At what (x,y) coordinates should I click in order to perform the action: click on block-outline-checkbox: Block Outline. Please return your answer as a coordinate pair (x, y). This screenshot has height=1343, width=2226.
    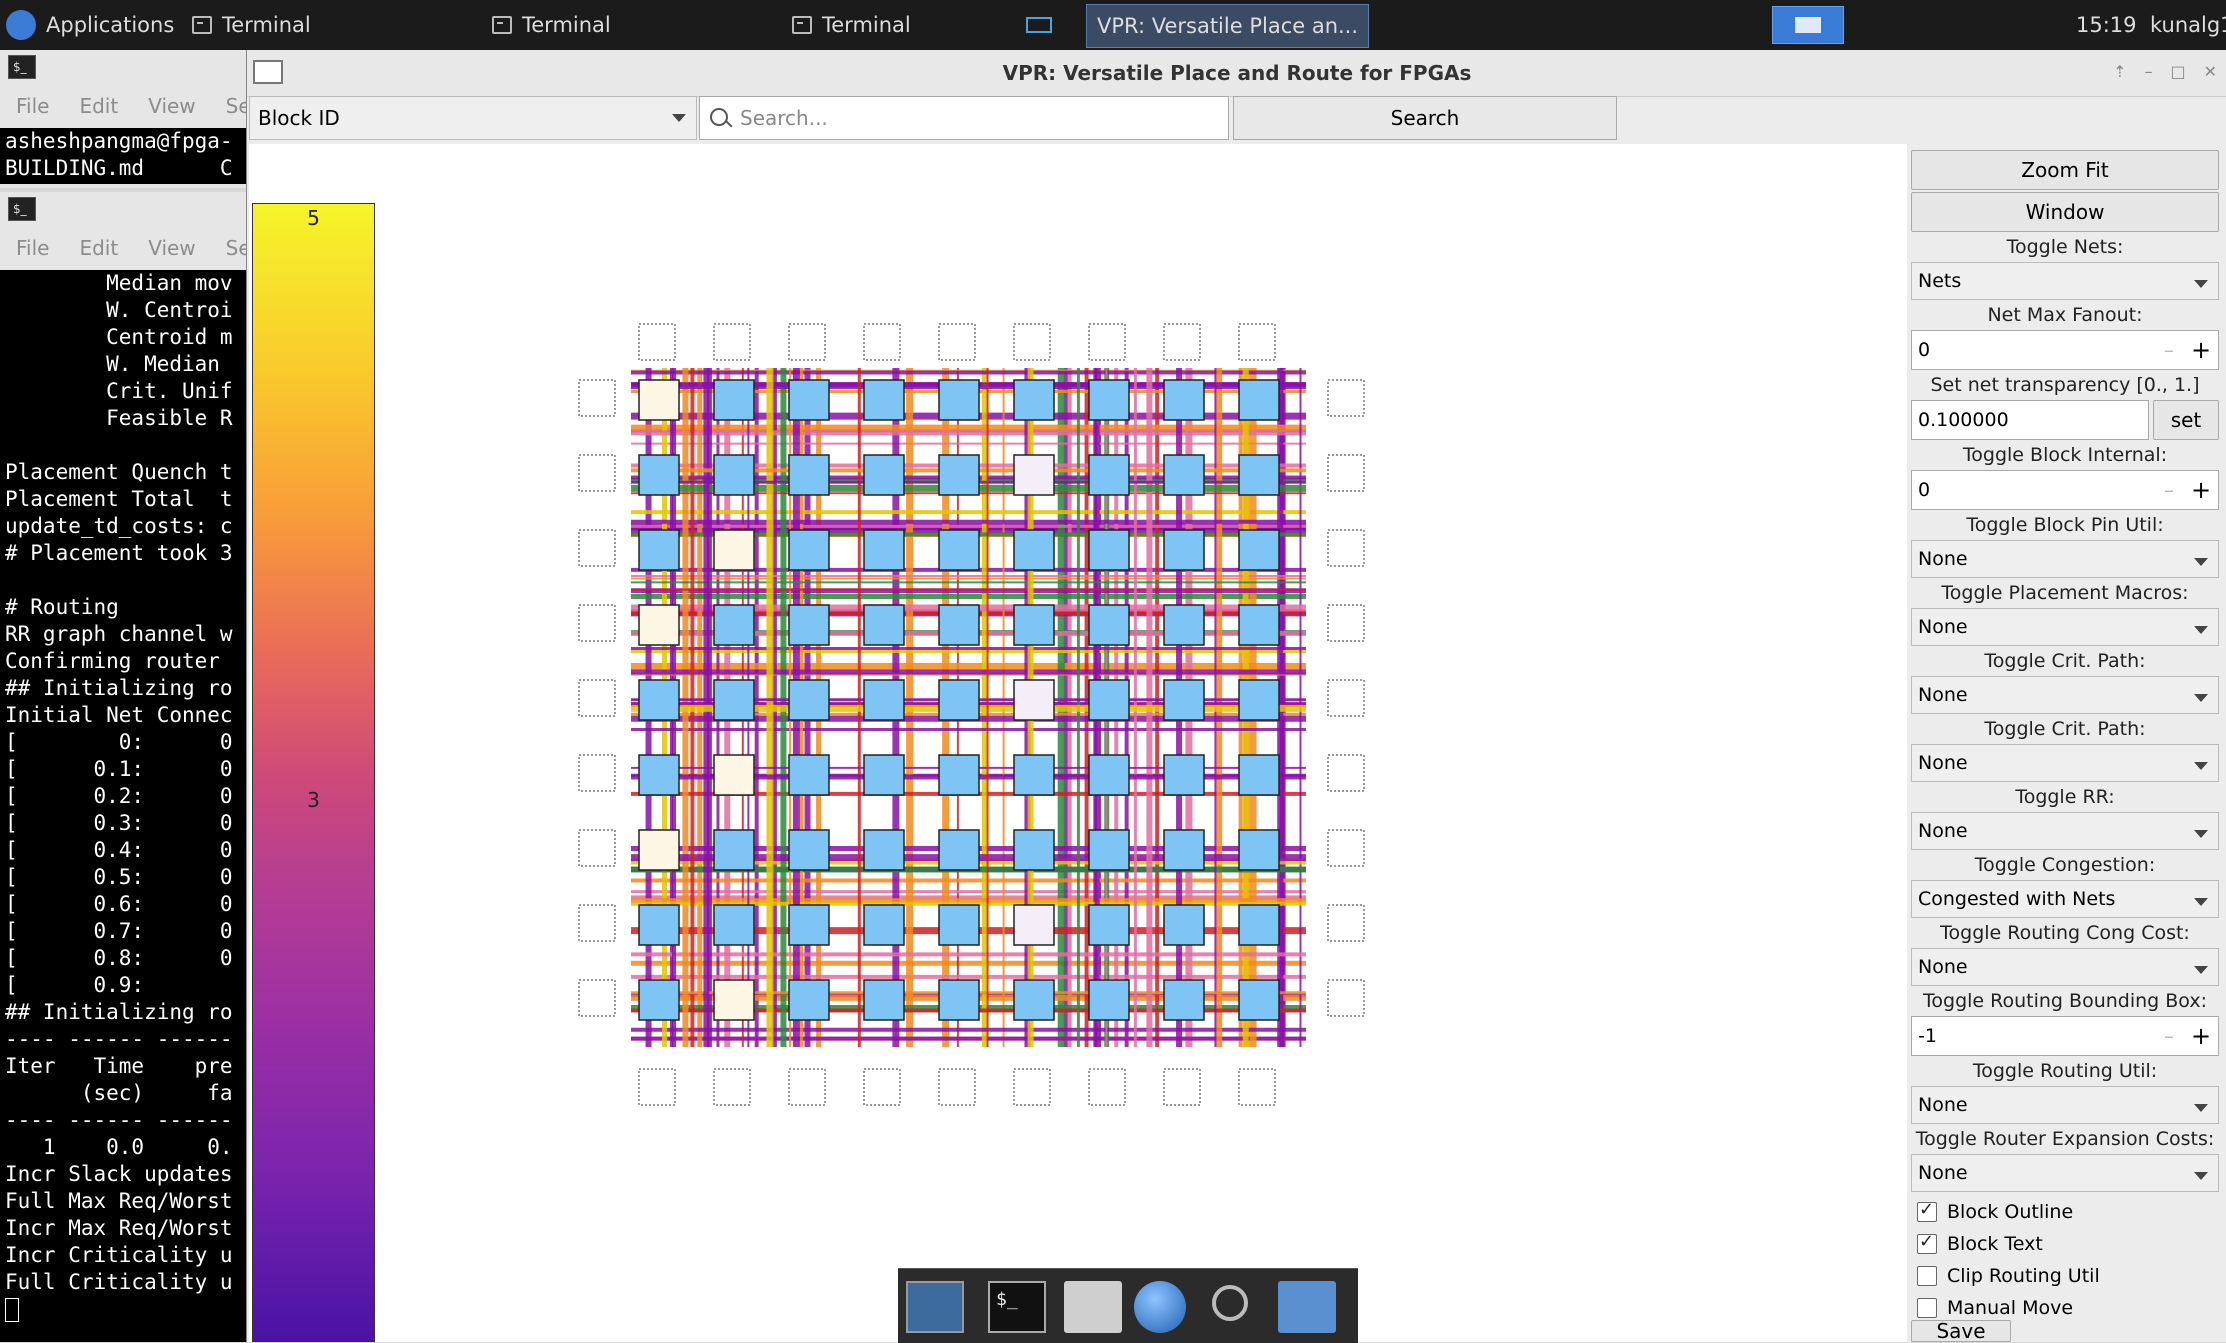
    Looking at the image, I should click on (1995, 1212).